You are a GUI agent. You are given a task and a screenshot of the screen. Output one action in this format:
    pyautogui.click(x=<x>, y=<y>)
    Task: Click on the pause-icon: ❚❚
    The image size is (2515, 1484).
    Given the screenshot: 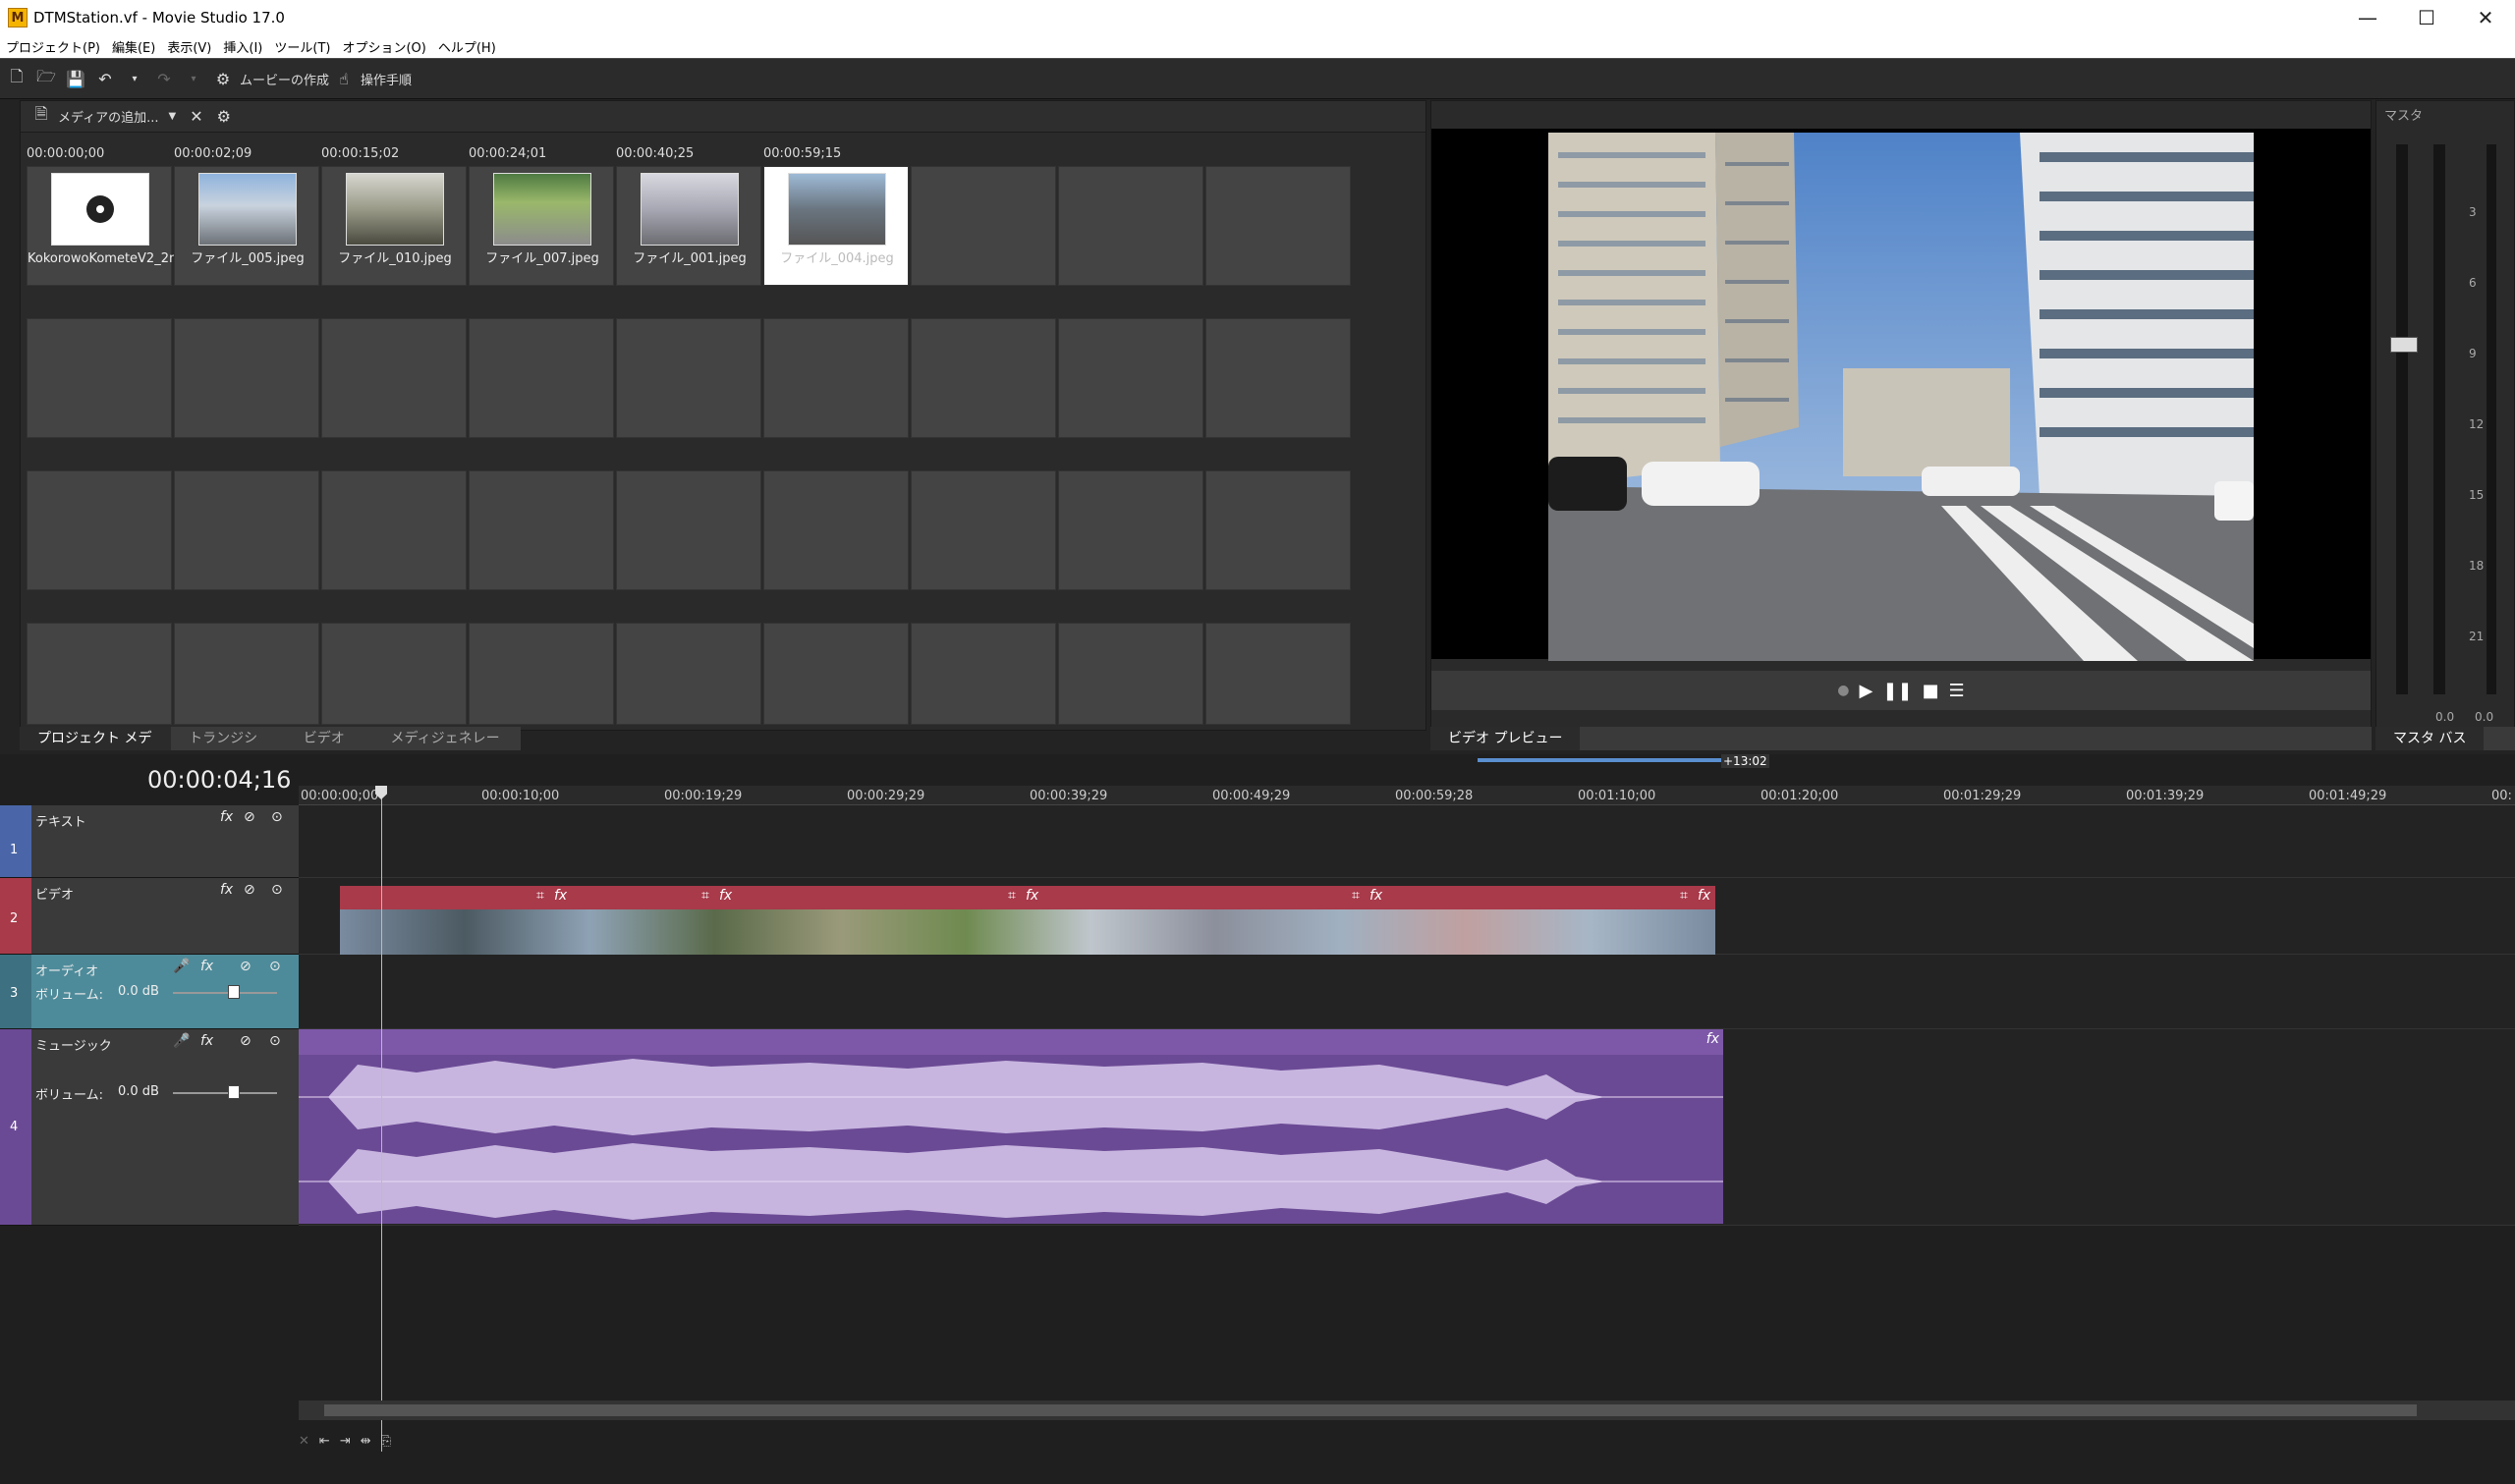 What is the action you would take?
    pyautogui.click(x=1897, y=691)
    